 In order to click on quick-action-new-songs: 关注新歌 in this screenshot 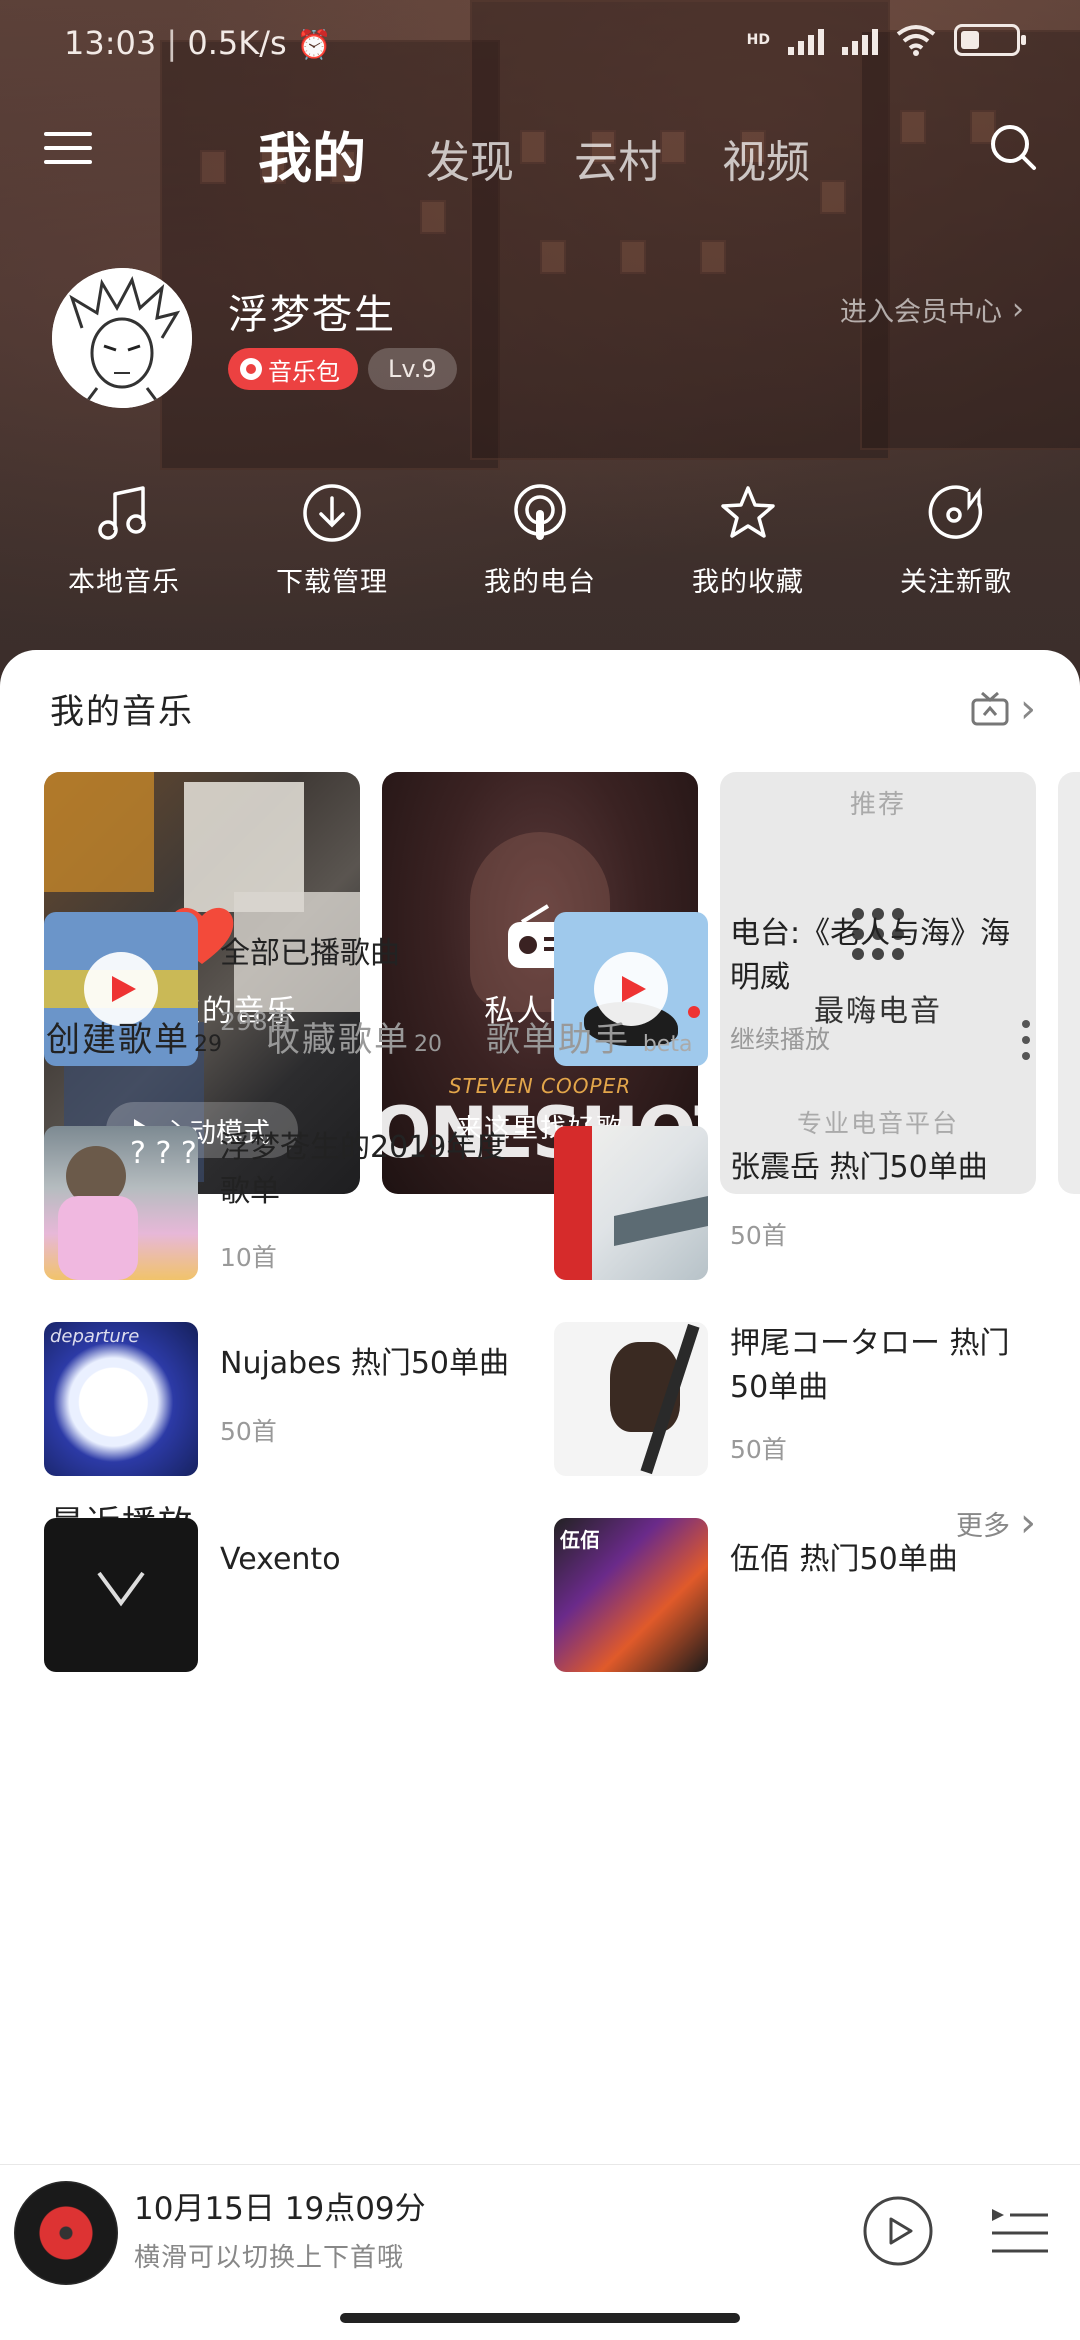, I will do `click(956, 539)`.